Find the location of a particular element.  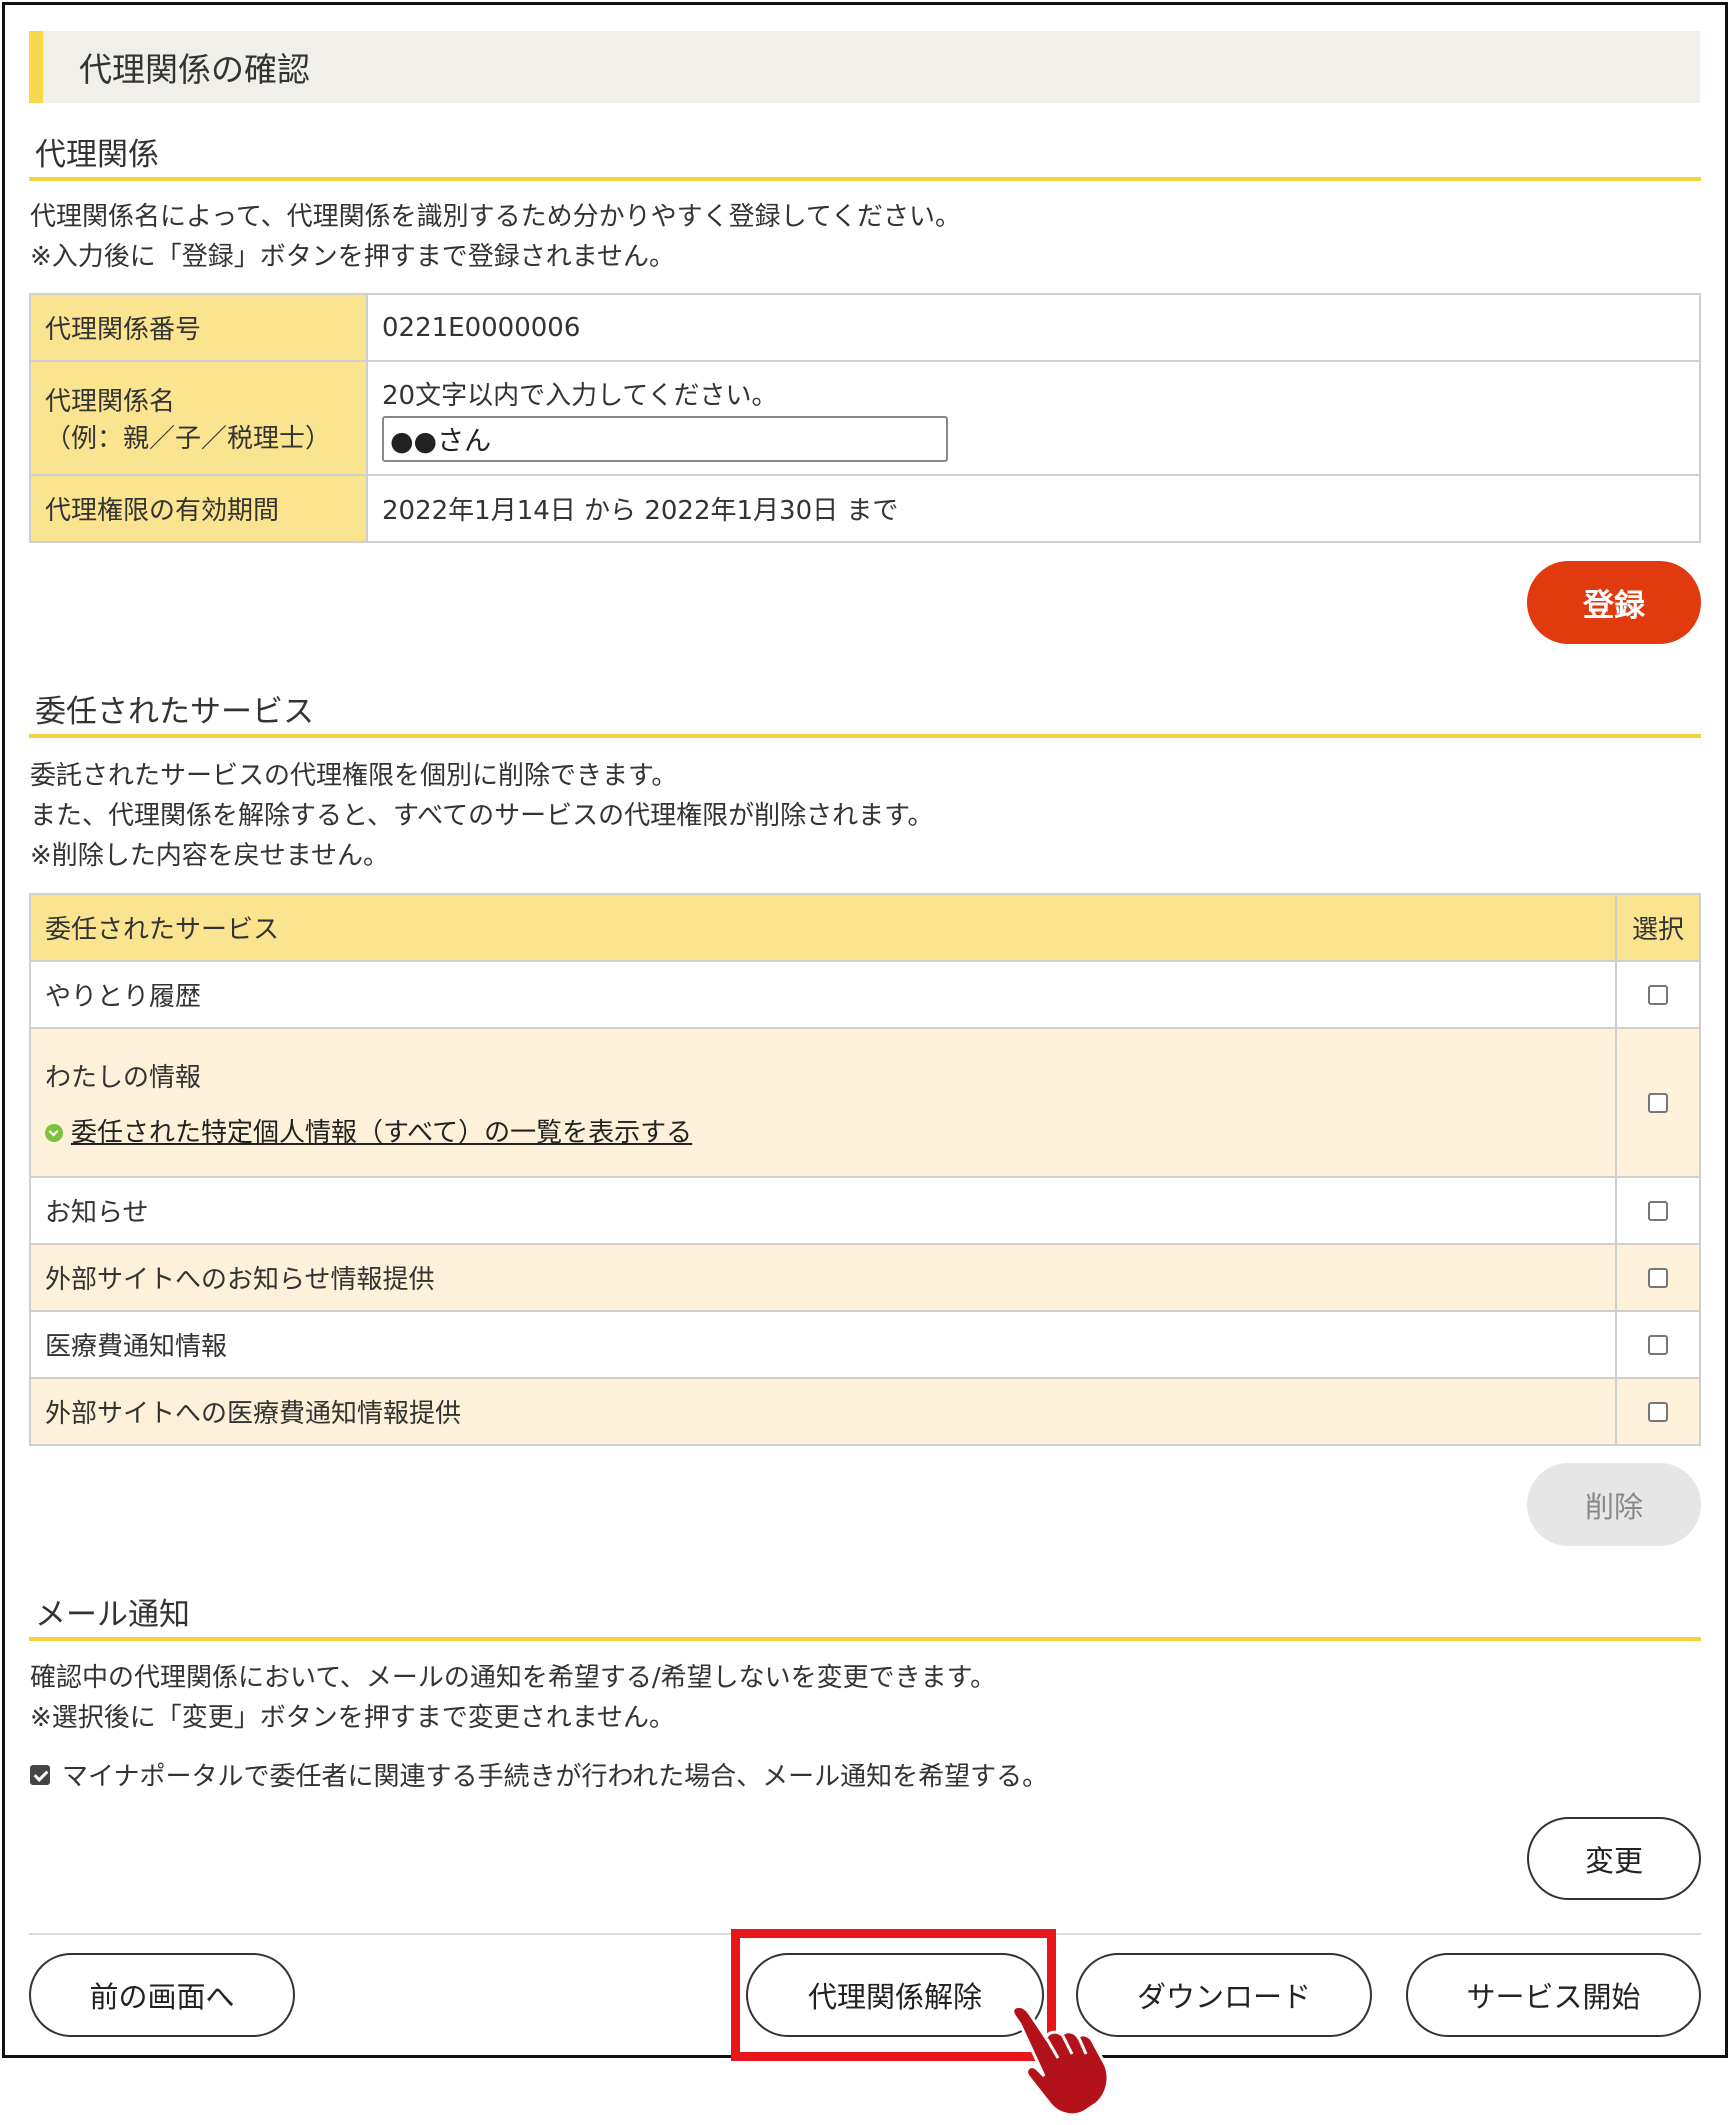

highlight-box is located at coordinates (893, 1995).